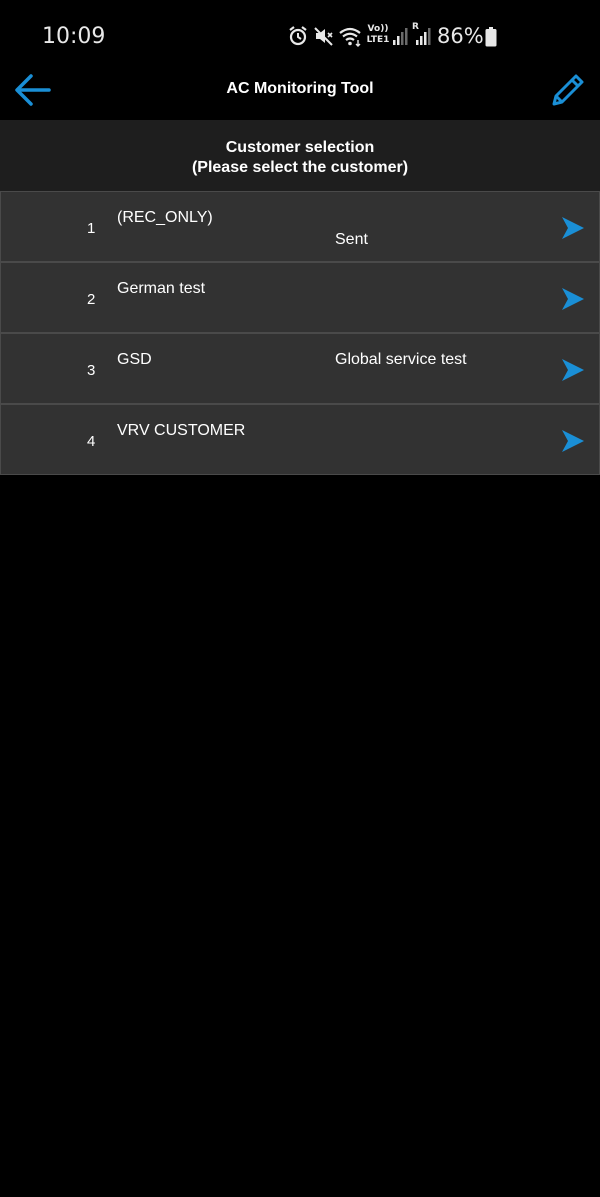  Describe the element at coordinates (300, 167) in the screenshot. I see `header-subtitle: (Please select the customer)` at that location.